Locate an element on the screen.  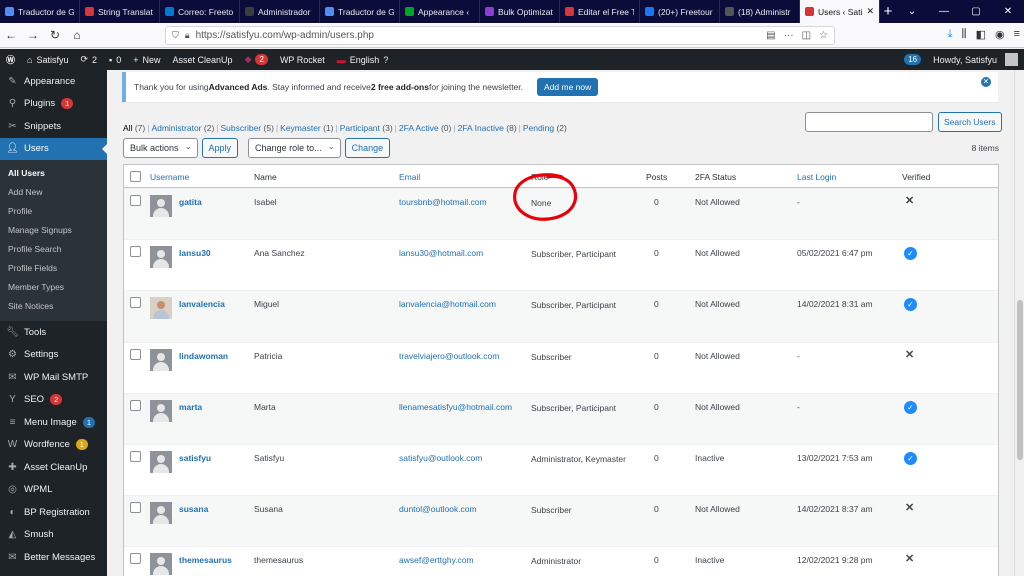
filter-link: Pending is located at coordinates (538, 128).